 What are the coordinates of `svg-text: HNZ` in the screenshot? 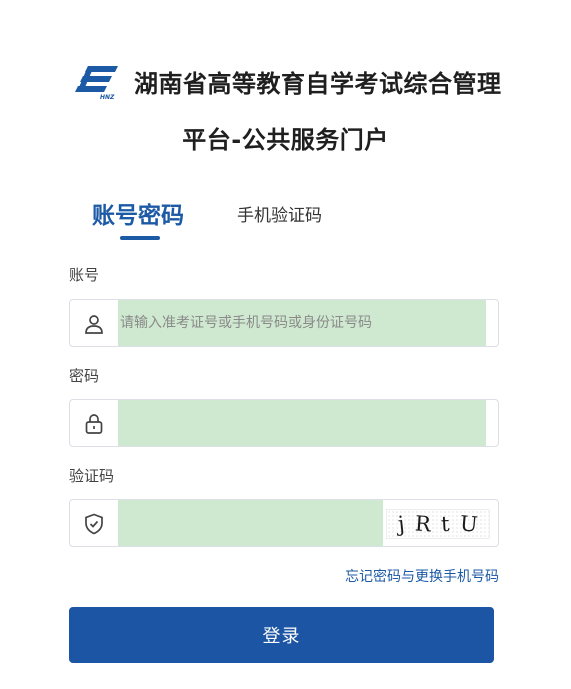 It's located at (107, 97).